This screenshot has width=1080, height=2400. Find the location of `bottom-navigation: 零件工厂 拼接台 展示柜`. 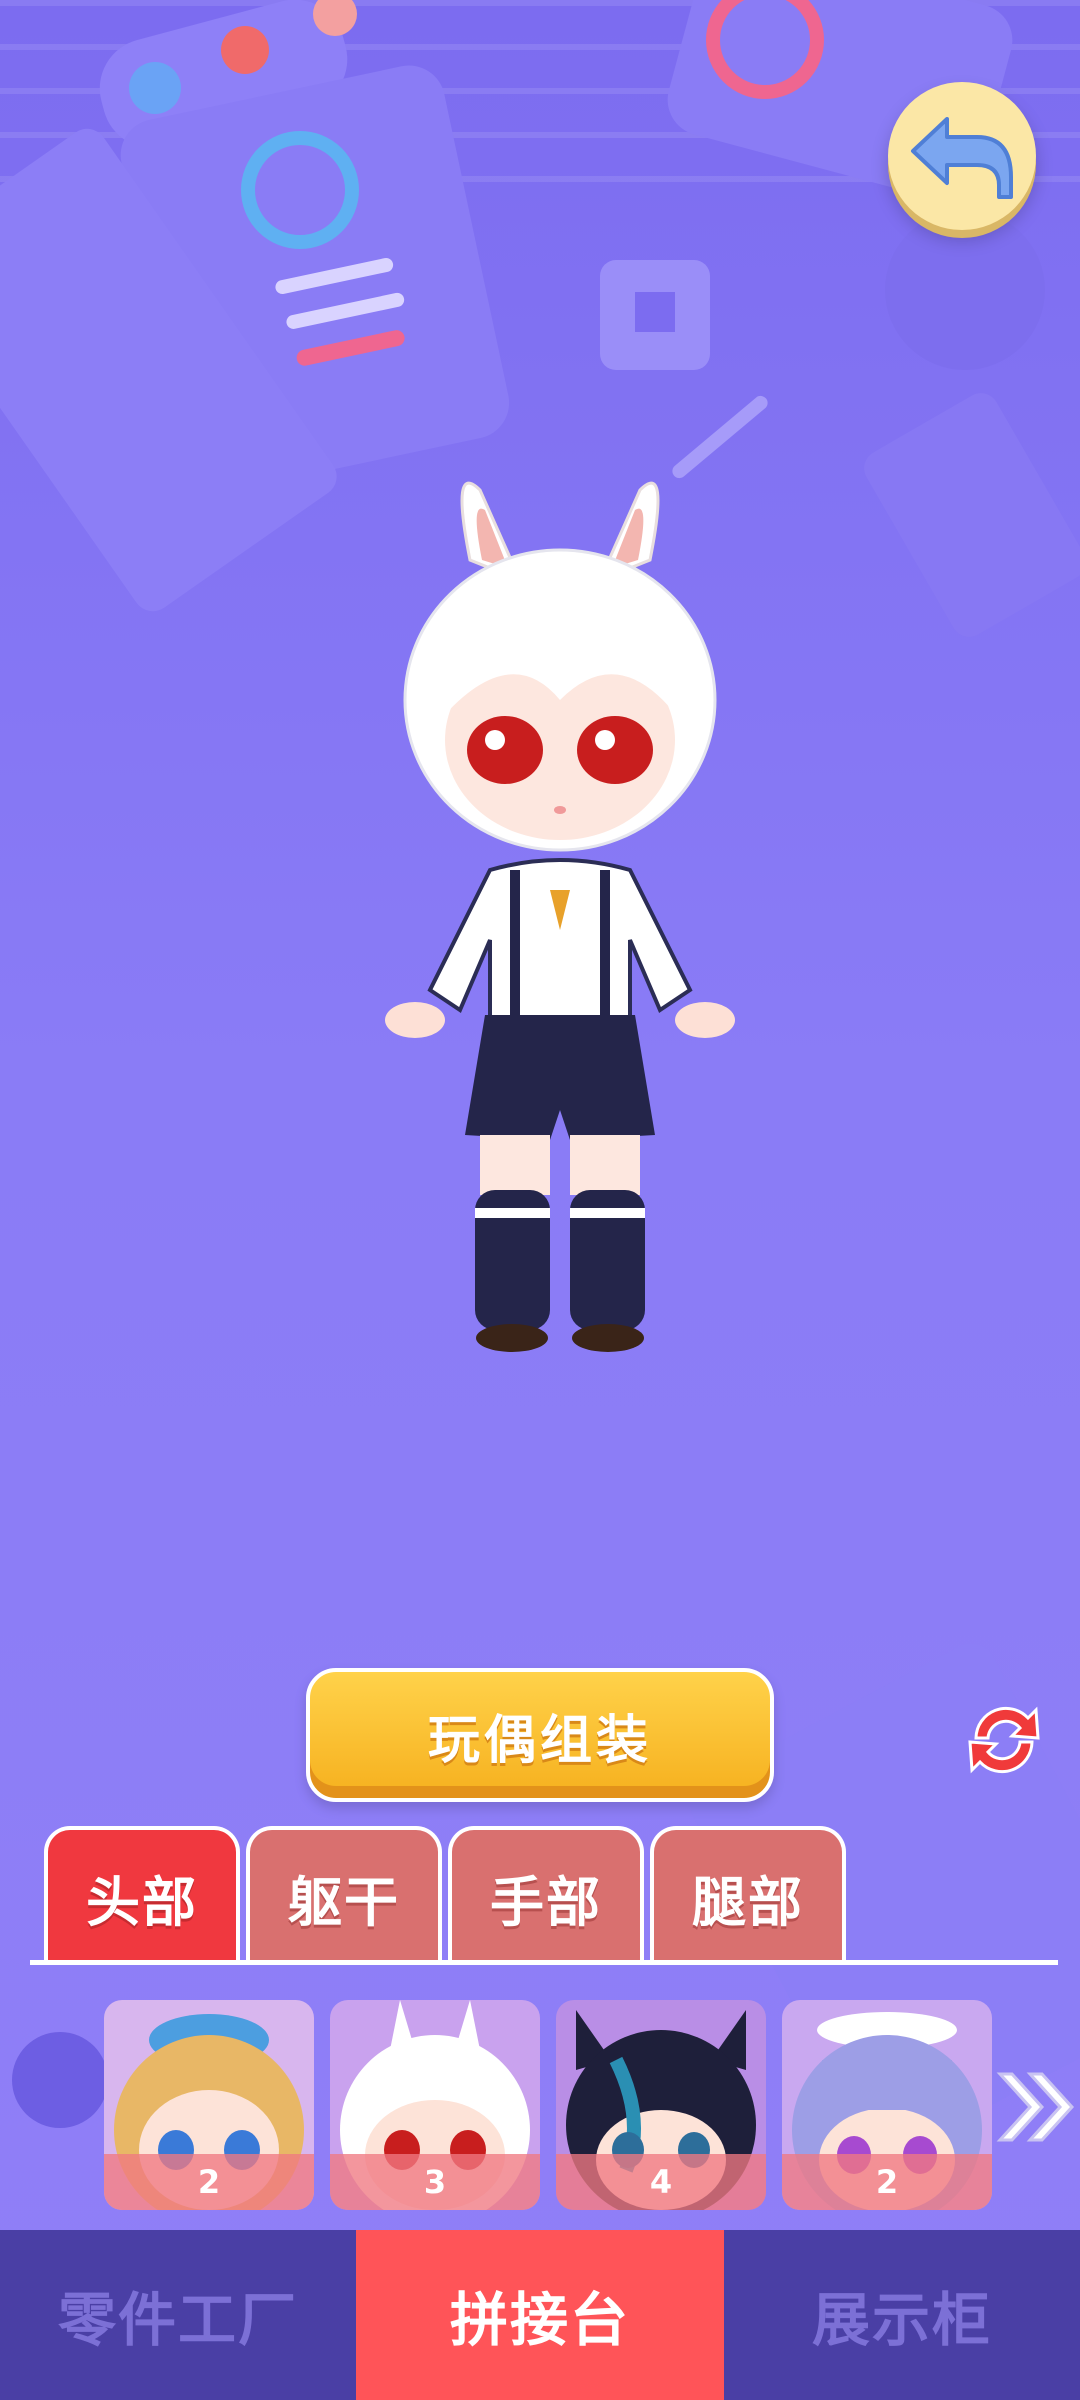

bottom-navigation: 零件工厂 拼接台 展示柜 is located at coordinates (540, 2315).